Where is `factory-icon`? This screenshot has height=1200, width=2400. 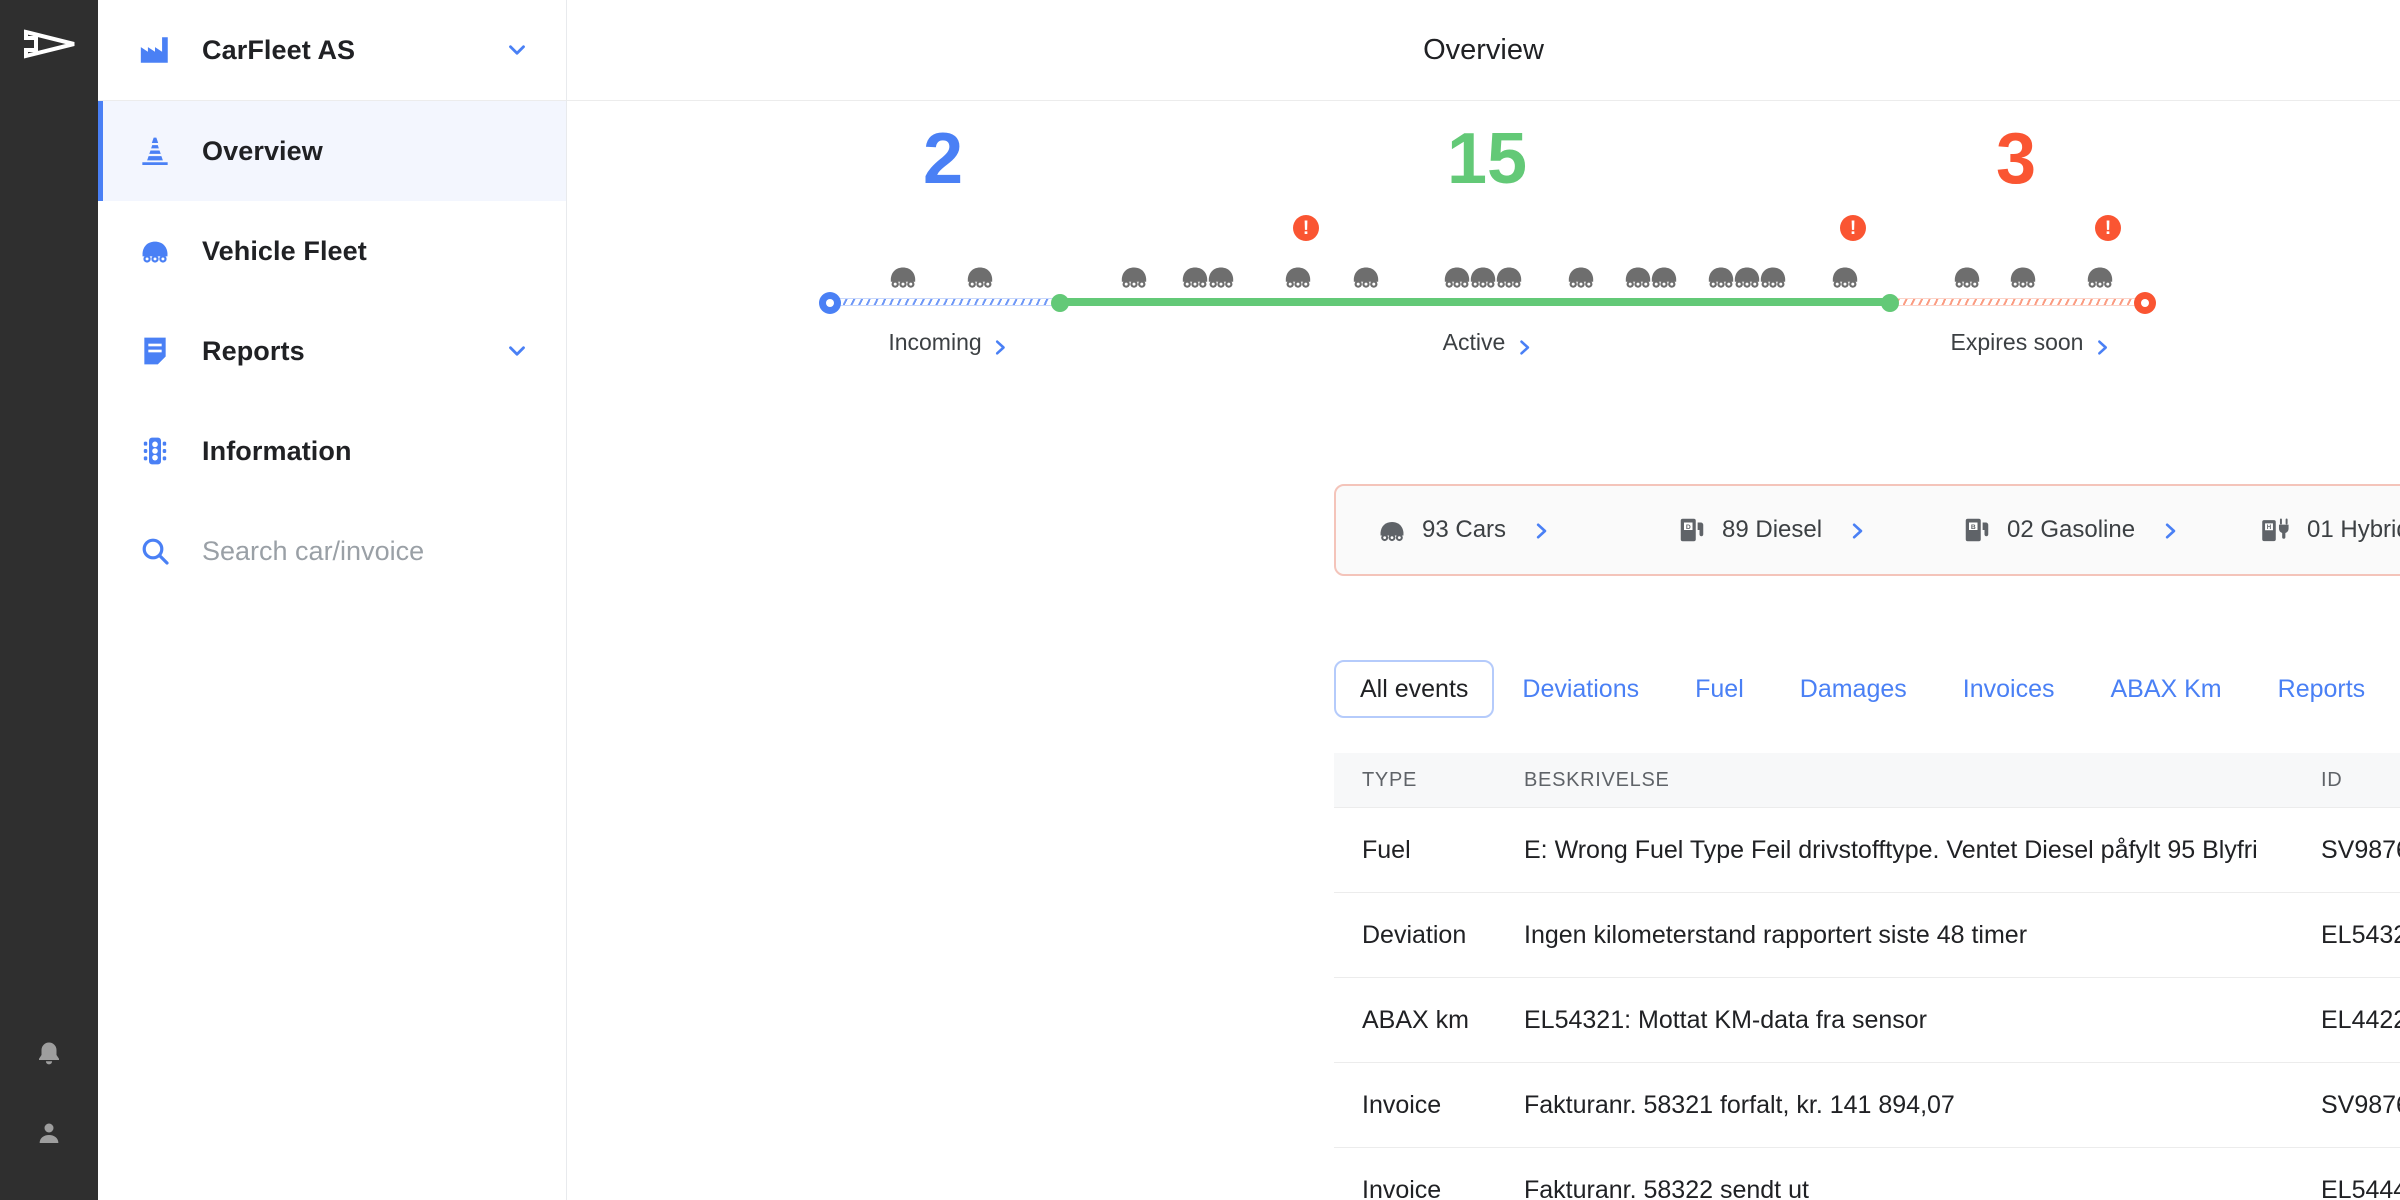
factory-icon is located at coordinates (155, 50).